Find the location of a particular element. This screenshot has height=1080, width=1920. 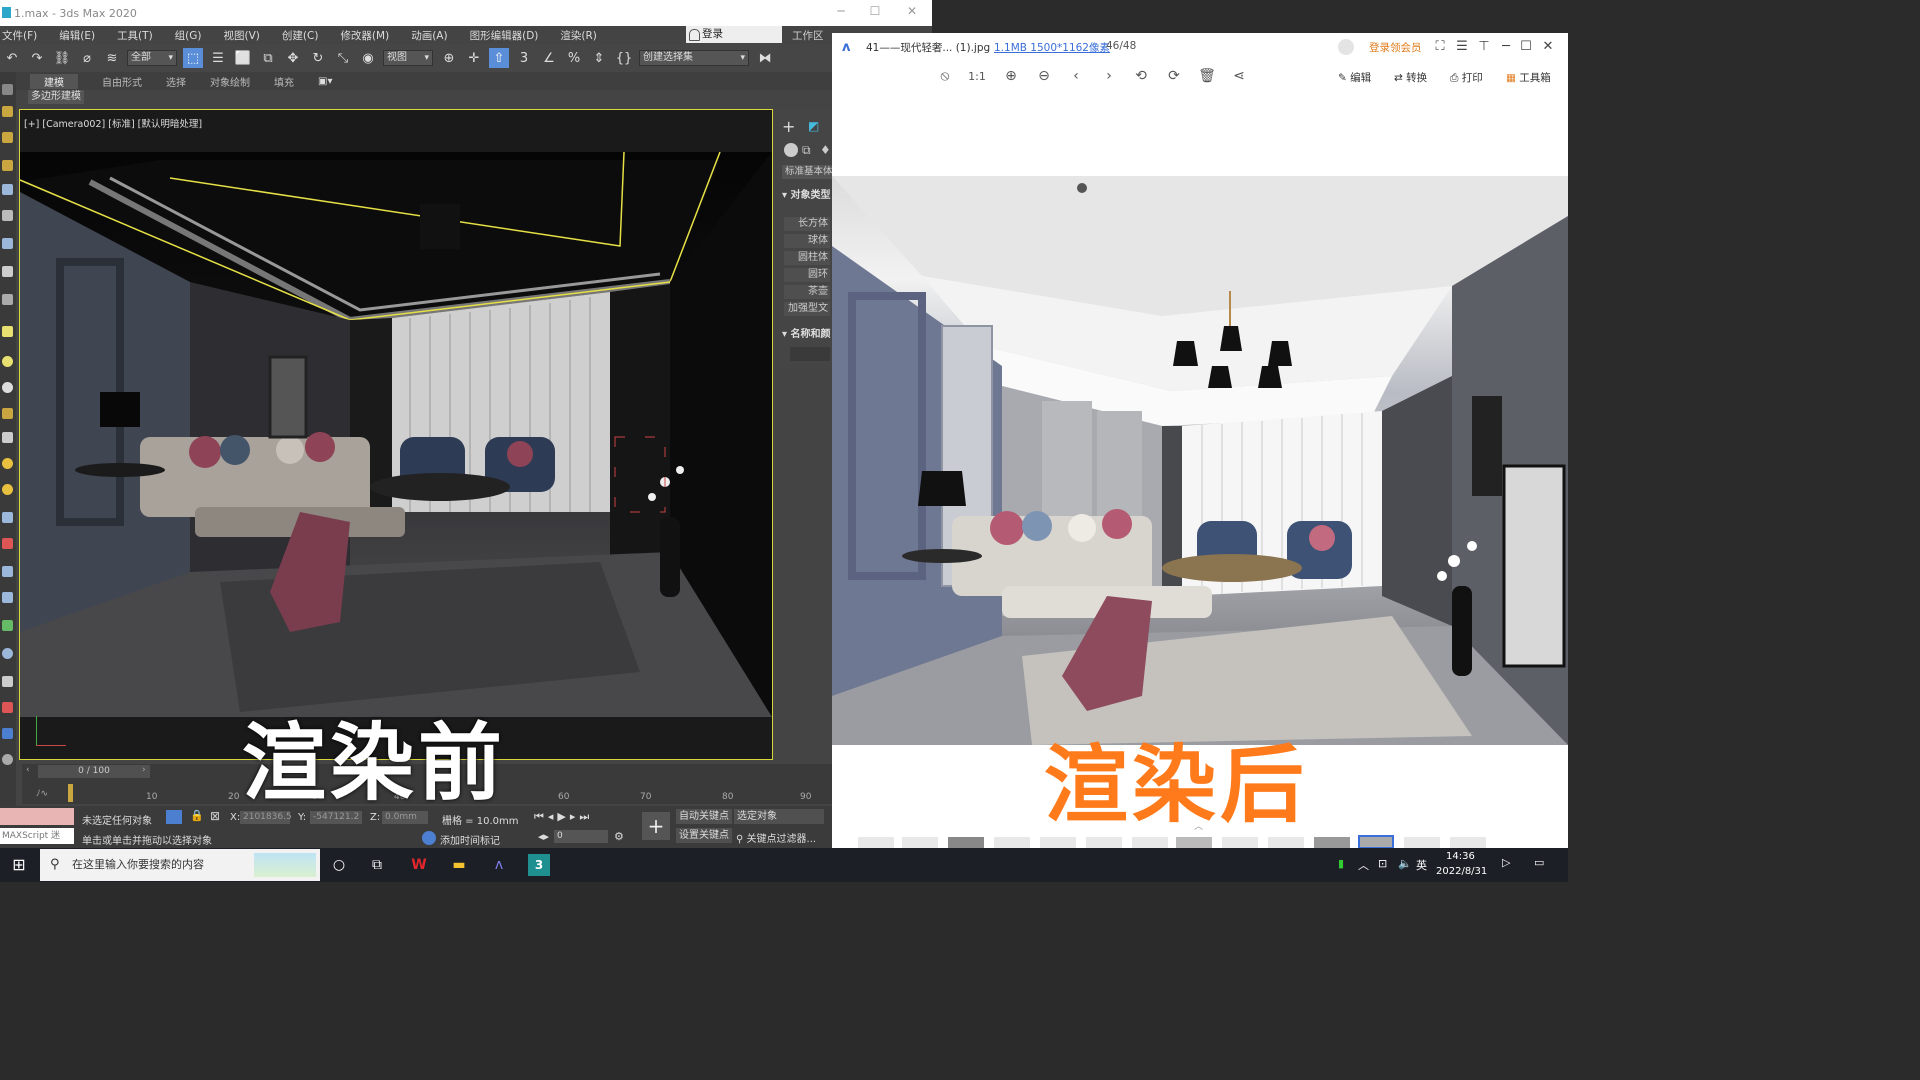

ime-indicator: 英 is located at coordinates (1421, 865).